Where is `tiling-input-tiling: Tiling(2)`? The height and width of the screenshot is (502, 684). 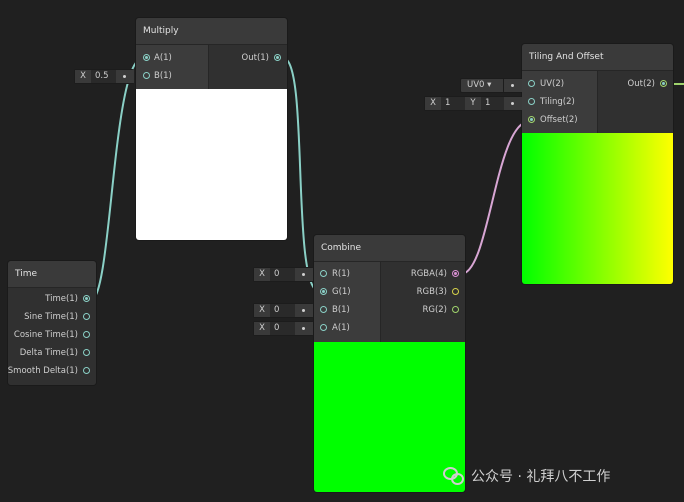
tiling-input-tiling: Tiling(2) is located at coordinates (551, 102).